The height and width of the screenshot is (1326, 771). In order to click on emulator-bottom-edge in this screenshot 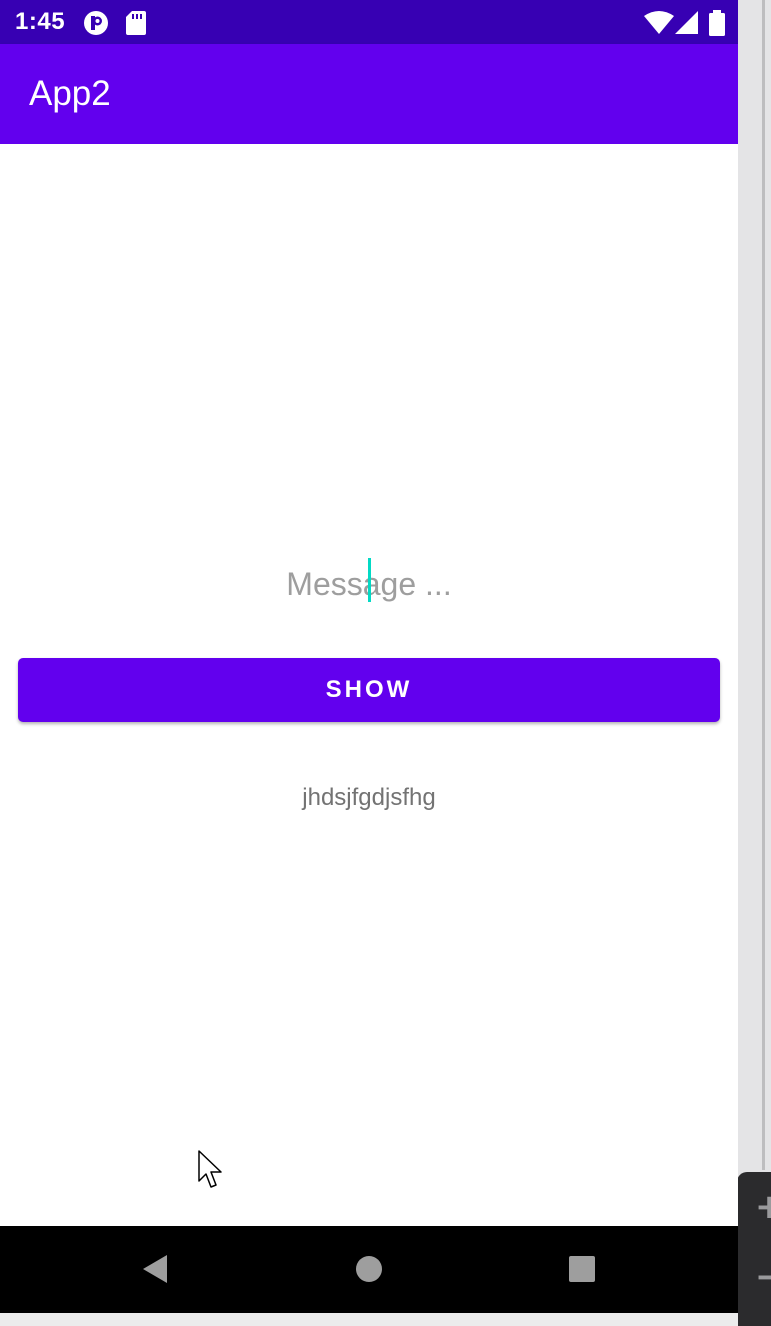, I will do `click(369, 1319)`.